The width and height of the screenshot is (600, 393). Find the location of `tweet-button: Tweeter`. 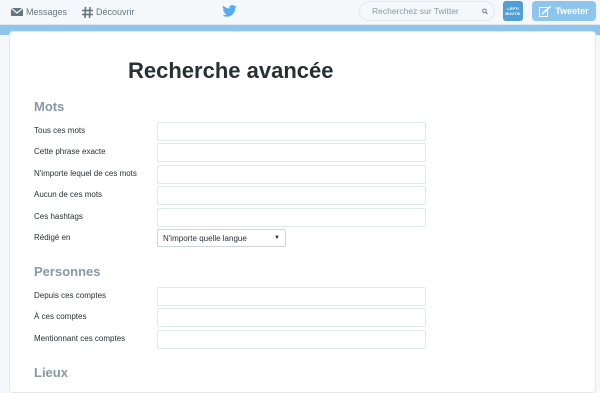

tweet-button: Tweeter is located at coordinates (564, 11).